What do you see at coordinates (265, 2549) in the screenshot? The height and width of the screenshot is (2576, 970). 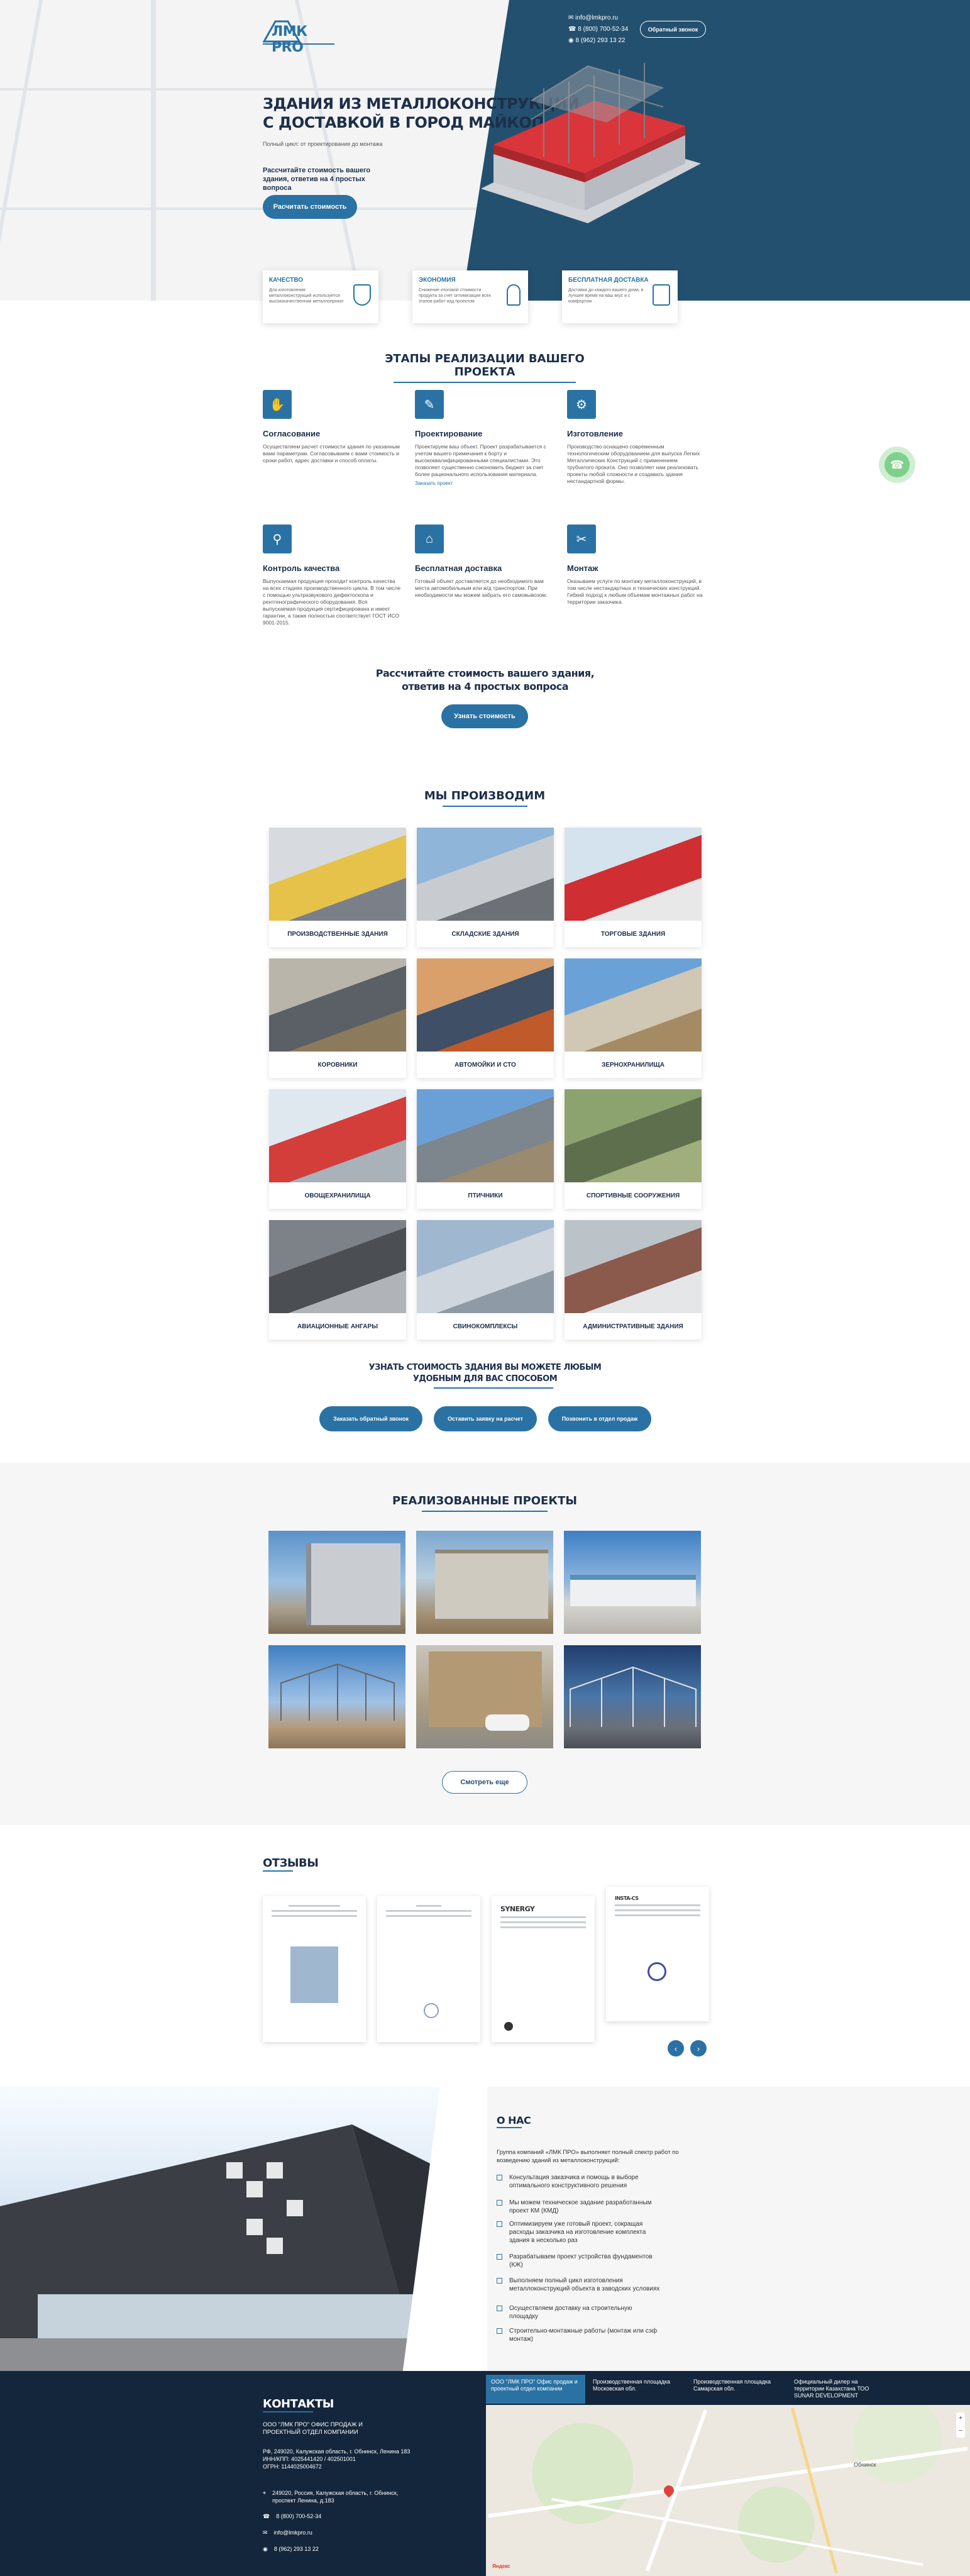 I see `whatsapp-icon: ◉` at bounding box center [265, 2549].